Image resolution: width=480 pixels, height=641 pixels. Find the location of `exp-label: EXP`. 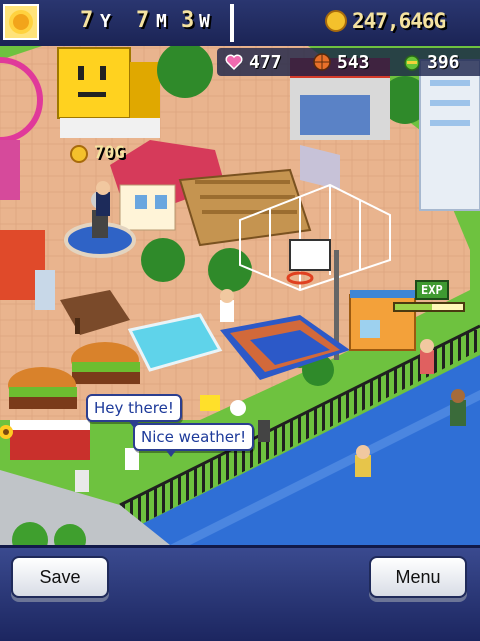

exp-label: EXP is located at coordinates (432, 290).